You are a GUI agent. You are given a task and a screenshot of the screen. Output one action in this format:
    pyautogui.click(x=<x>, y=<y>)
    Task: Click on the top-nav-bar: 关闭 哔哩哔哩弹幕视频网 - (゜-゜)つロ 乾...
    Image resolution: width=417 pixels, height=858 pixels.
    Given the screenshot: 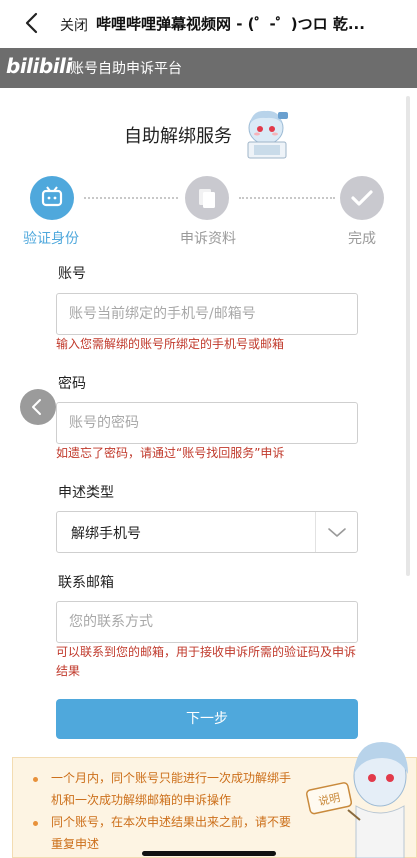 What is the action you would take?
    pyautogui.click(x=208, y=24)
    